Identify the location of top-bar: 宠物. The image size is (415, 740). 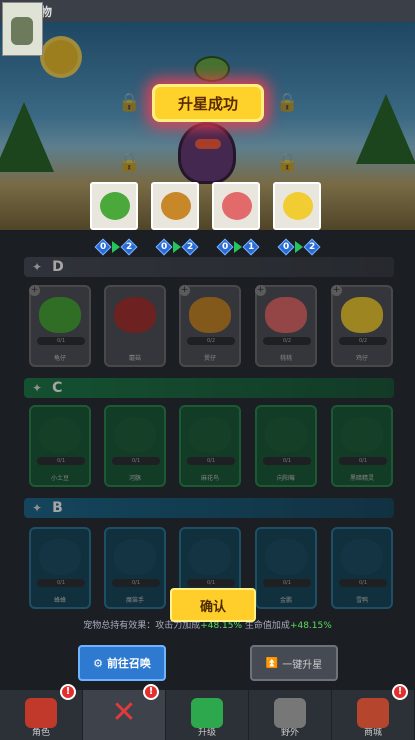
(207, 11).